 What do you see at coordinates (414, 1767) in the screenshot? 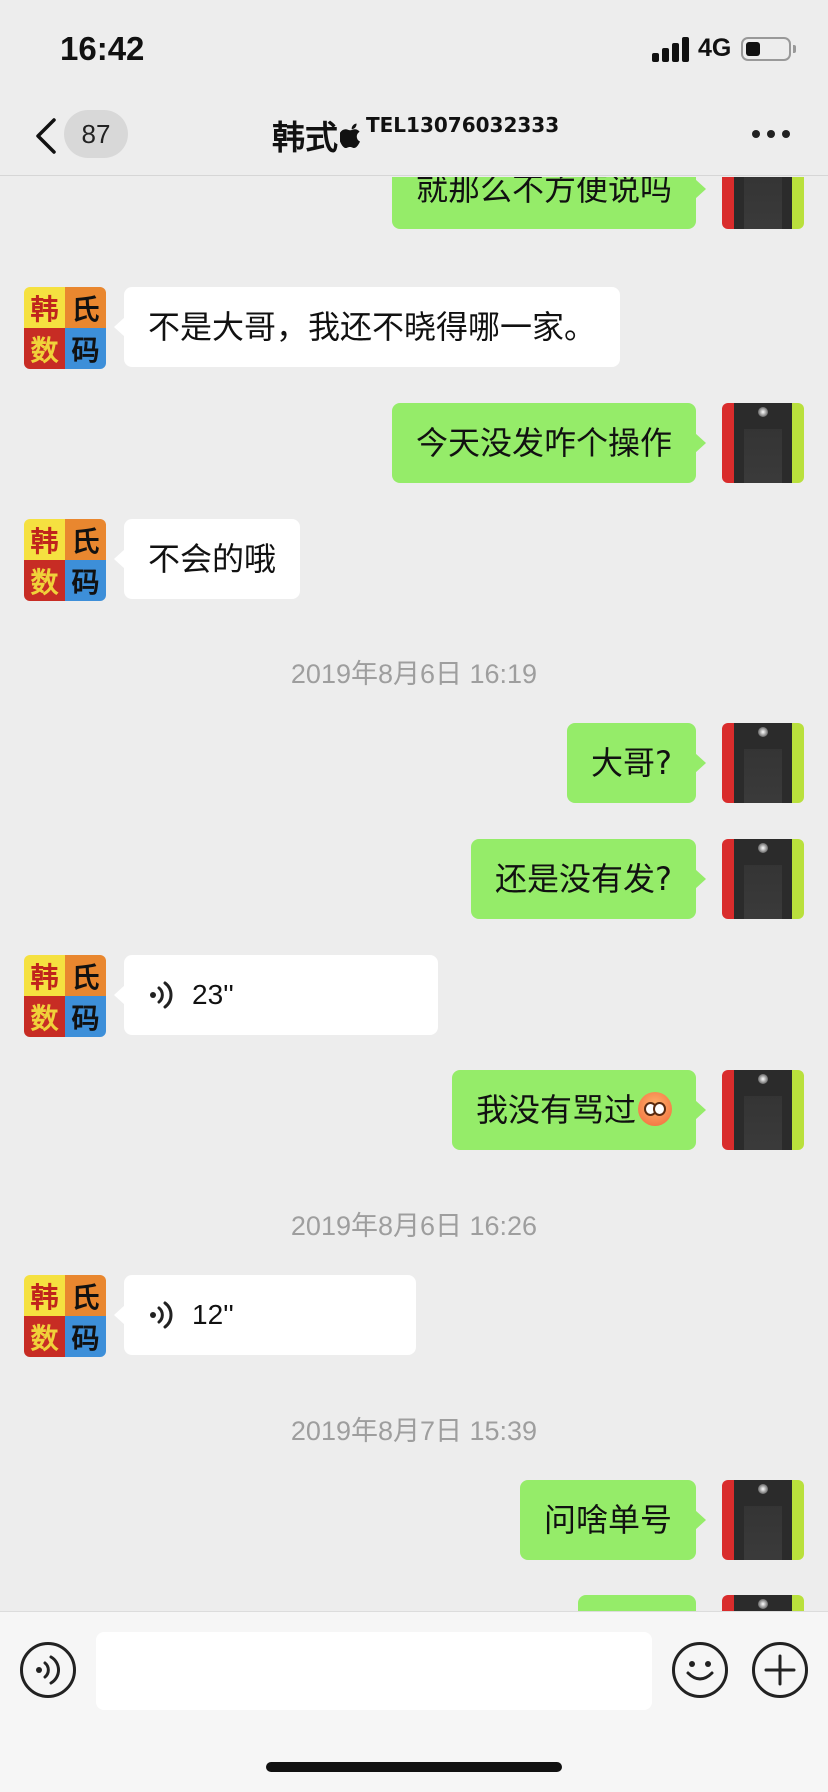
I see `home-indicator` at bounding box center [414, 1767].